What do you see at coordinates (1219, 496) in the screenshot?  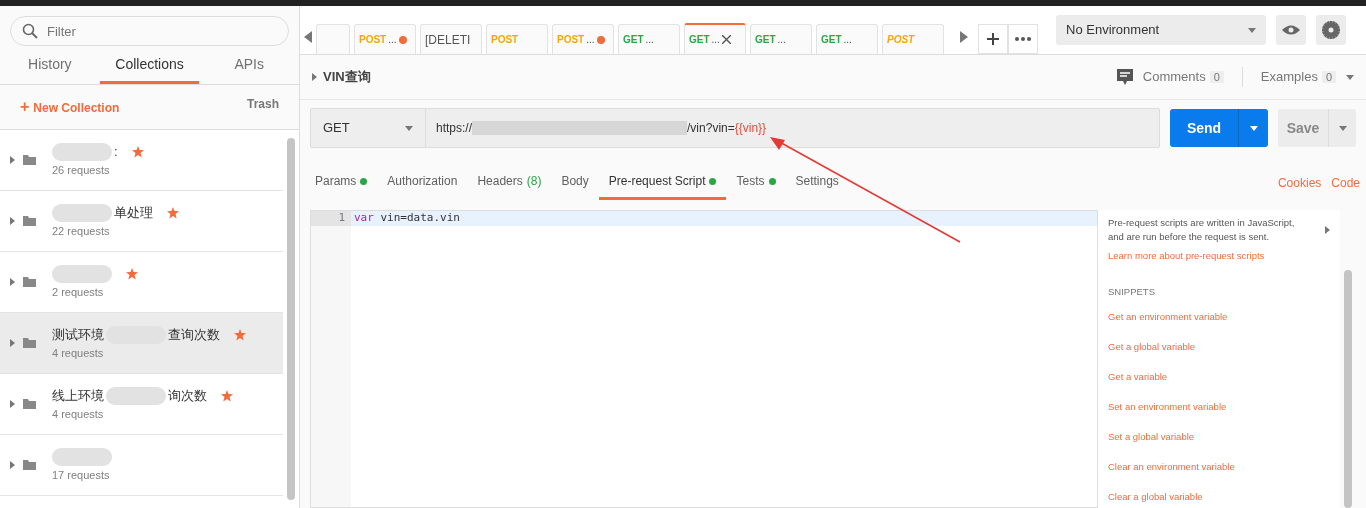 I see `snippet-link: Clear a global variable` at bounding box center [1219, 496].